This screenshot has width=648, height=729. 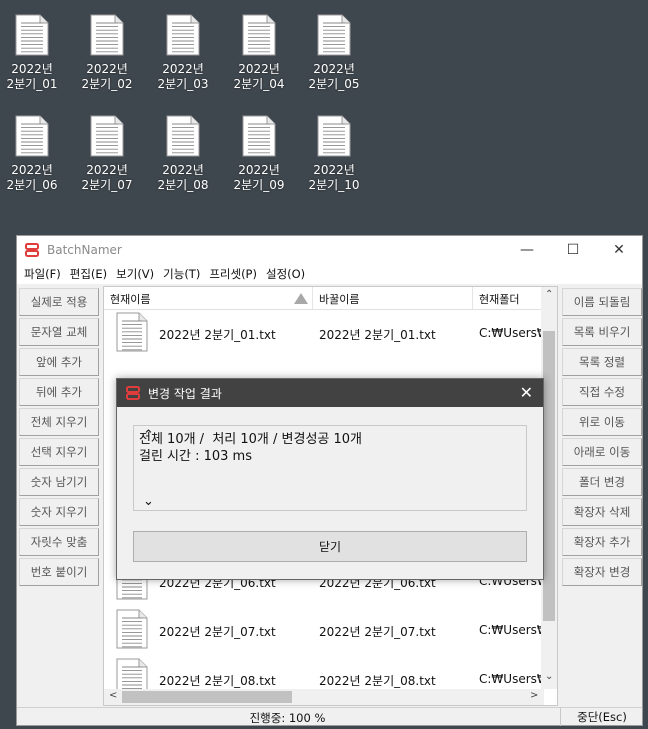 I want to click on horizontal-scrollbar: < >, so click(x=324, y=697).